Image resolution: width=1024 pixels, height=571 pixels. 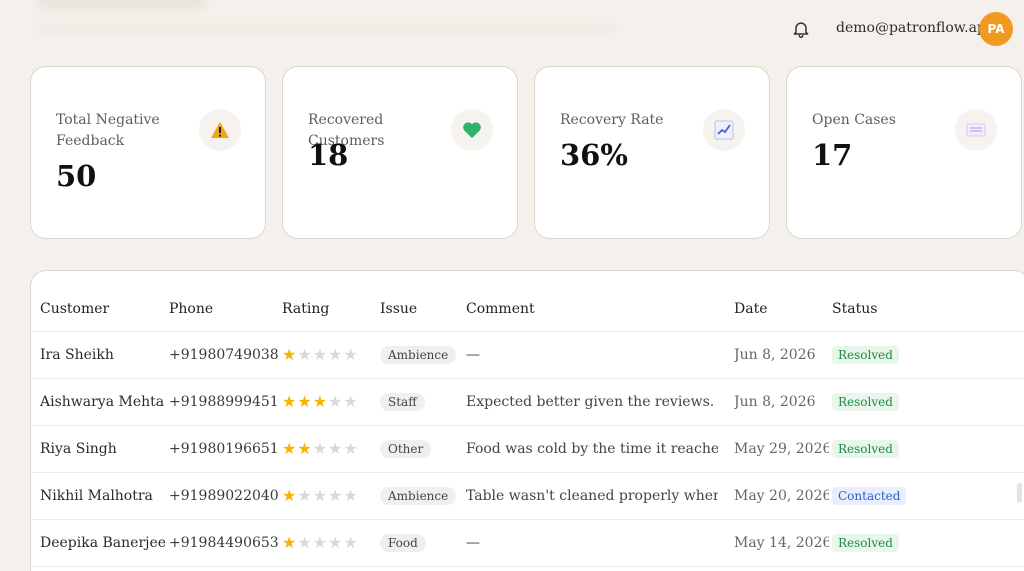 What do you see at coordinates (402, 402) in the screenshot?
I see `issue-tag: Staff` at bounding box center [402, 402].